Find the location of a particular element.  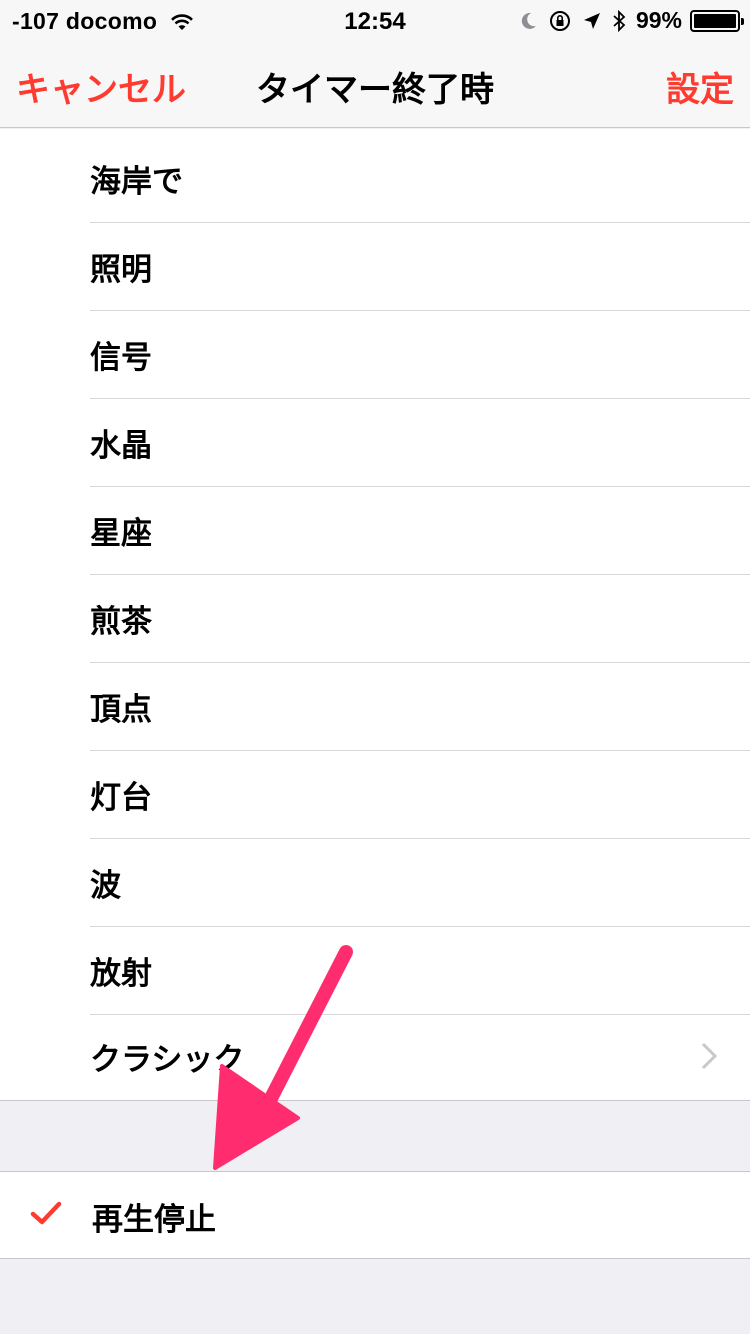

list-item: 信号 is located at coordinates (420, 355).